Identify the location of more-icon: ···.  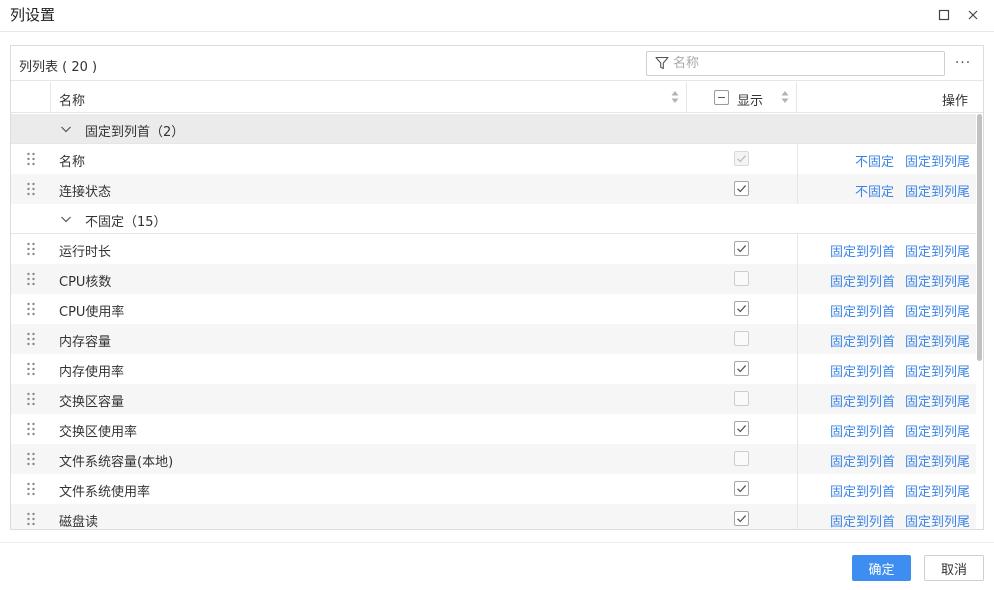
(963, 63).